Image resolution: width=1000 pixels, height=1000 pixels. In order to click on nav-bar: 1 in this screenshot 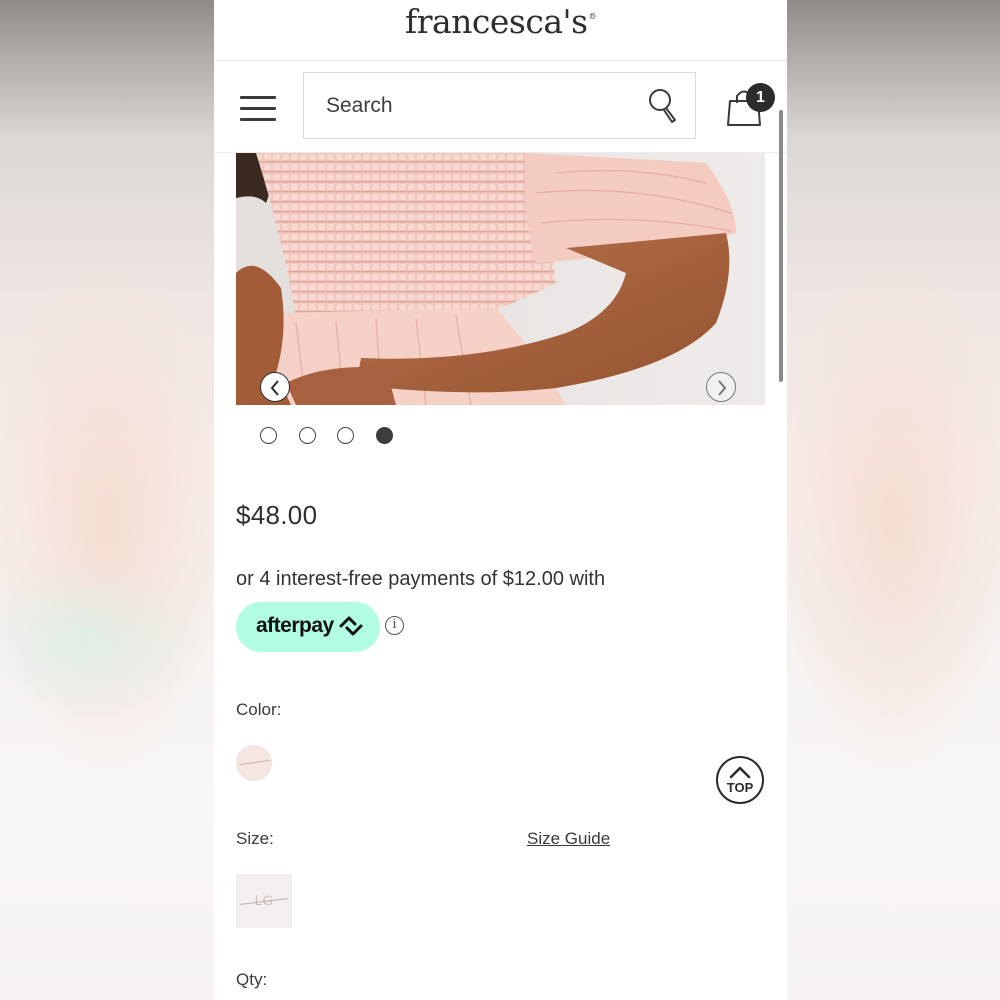, I will do `click(500, 107)`.